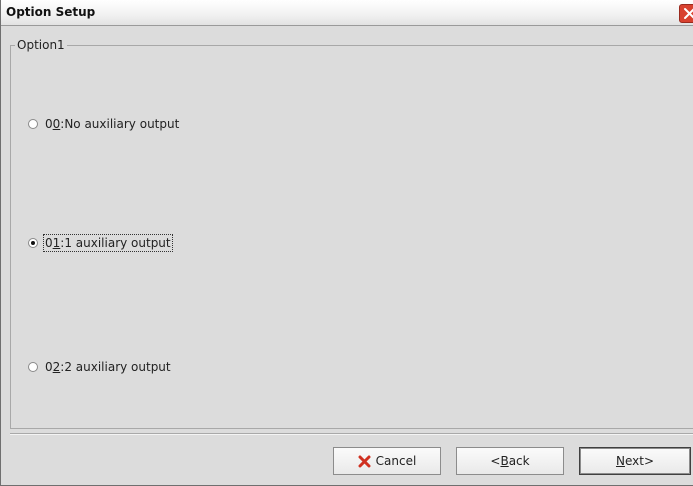 The height and width of the screenshot is (486, 693). I want to click on close-icon, so click(688, 13).